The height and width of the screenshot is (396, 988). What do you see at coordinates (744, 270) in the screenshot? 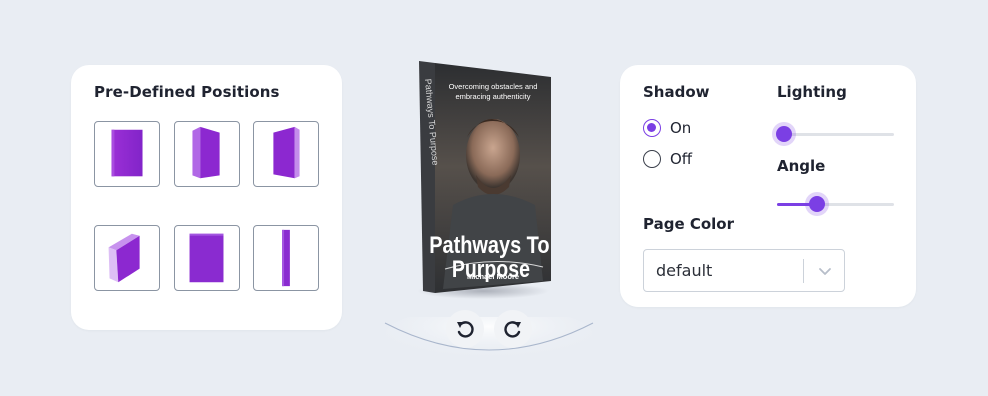
I see `page-color-select: default` at bounding box center [744, 270].